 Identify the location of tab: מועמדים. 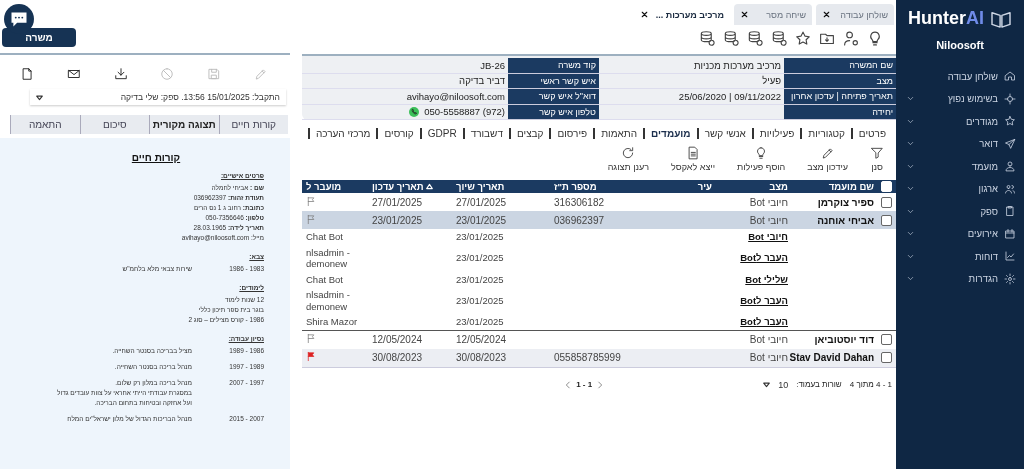
(670, 133).